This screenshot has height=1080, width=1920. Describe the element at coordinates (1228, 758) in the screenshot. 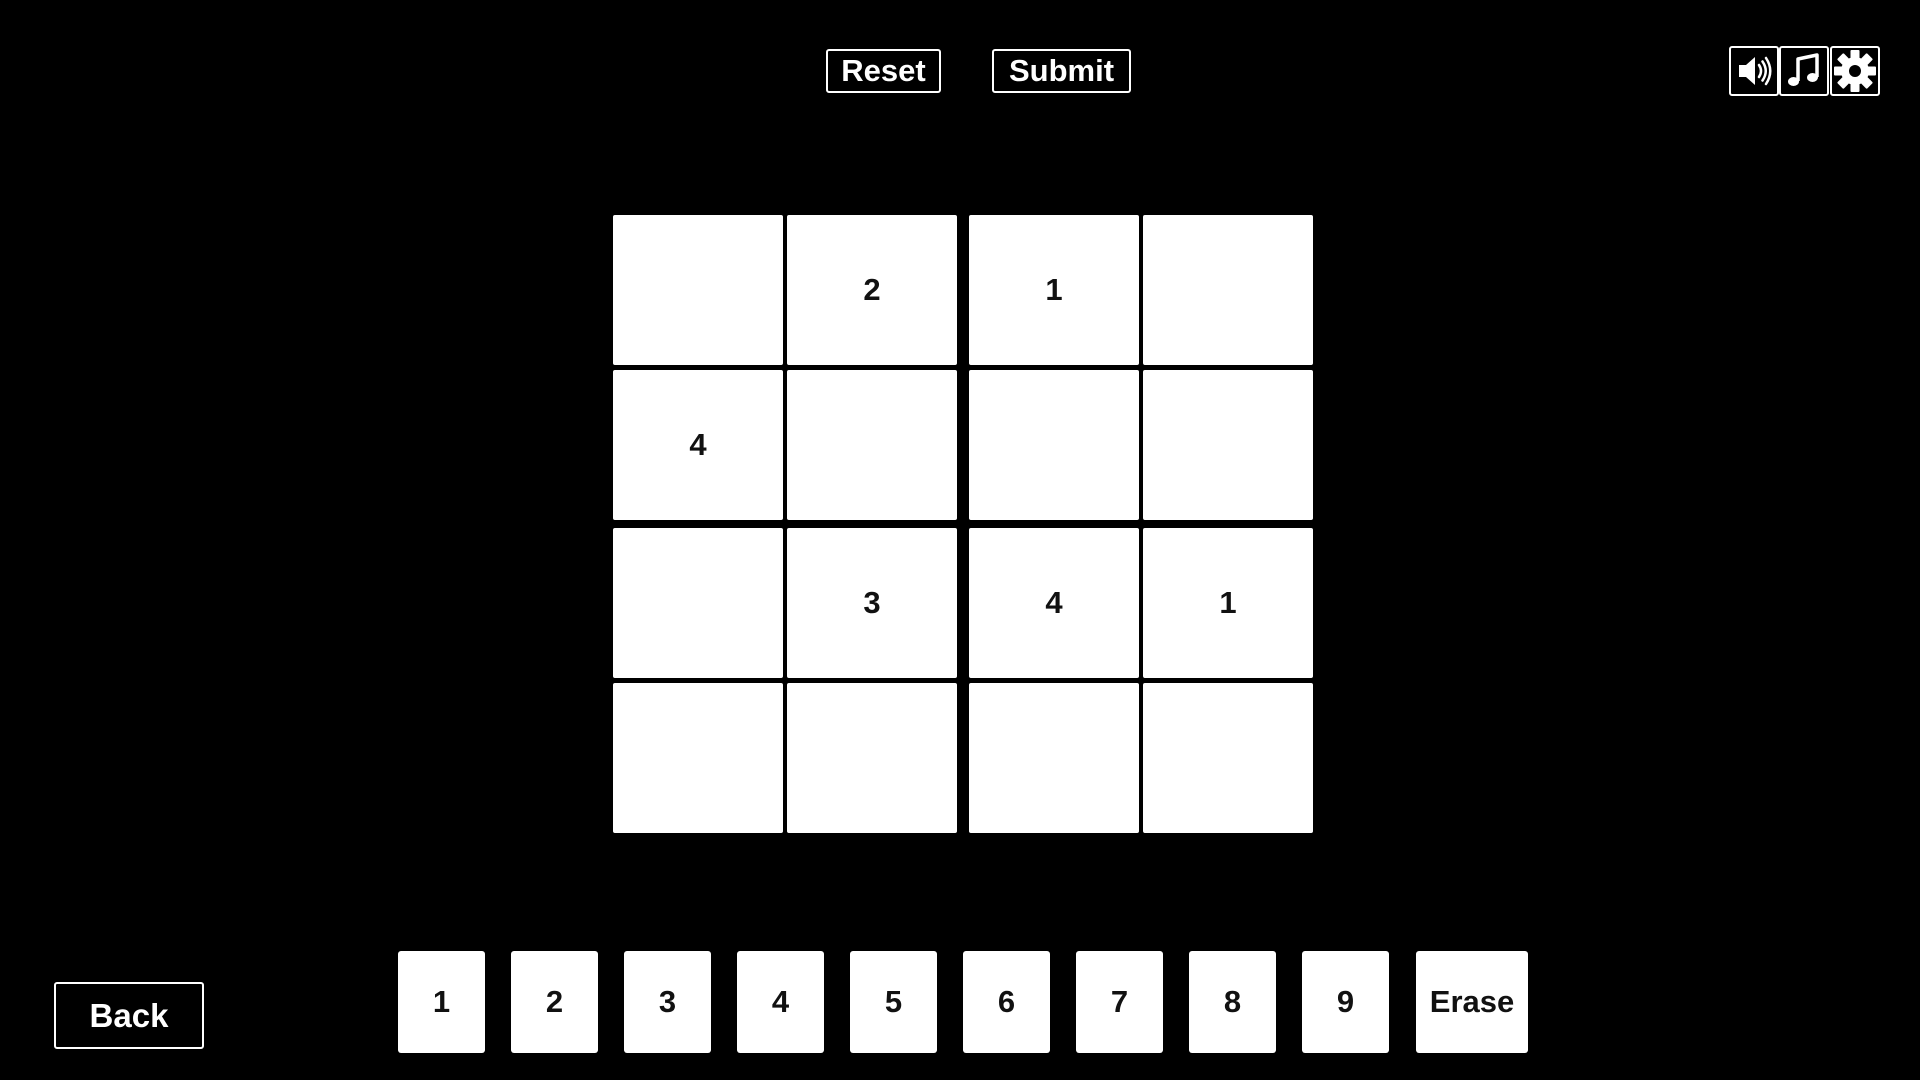

I see `grid-cell-r4-c4` at that location.